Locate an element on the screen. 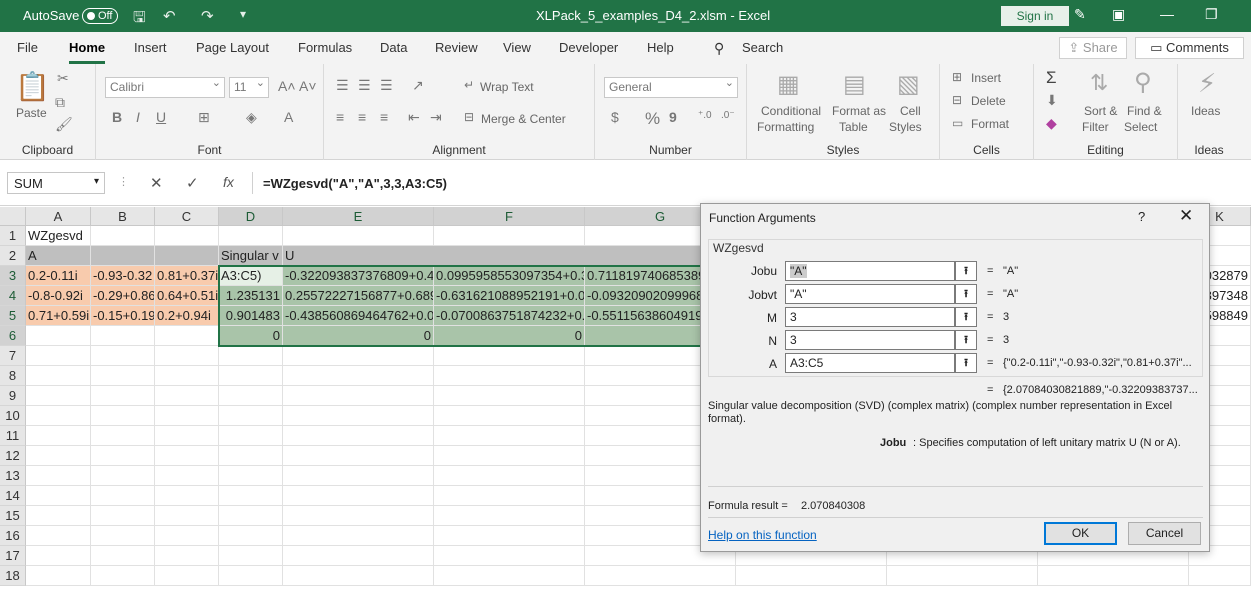 The height and width of the screenshot is (604, 1251). pen-icon: ✎ is located at coordinates (1080, 14).